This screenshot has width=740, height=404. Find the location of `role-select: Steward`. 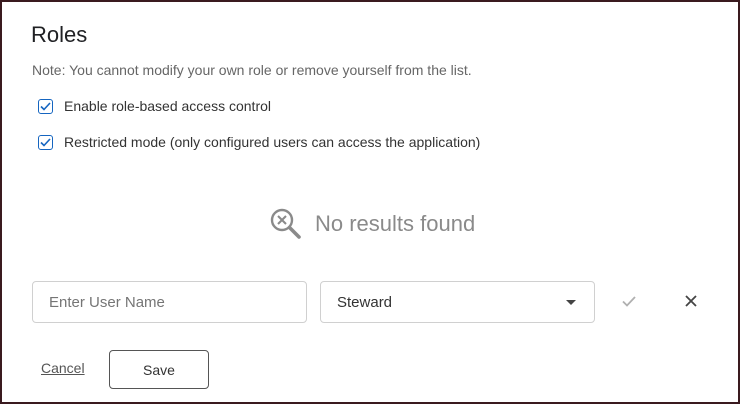

role-select: Steward is located at coordinates (457, 302).